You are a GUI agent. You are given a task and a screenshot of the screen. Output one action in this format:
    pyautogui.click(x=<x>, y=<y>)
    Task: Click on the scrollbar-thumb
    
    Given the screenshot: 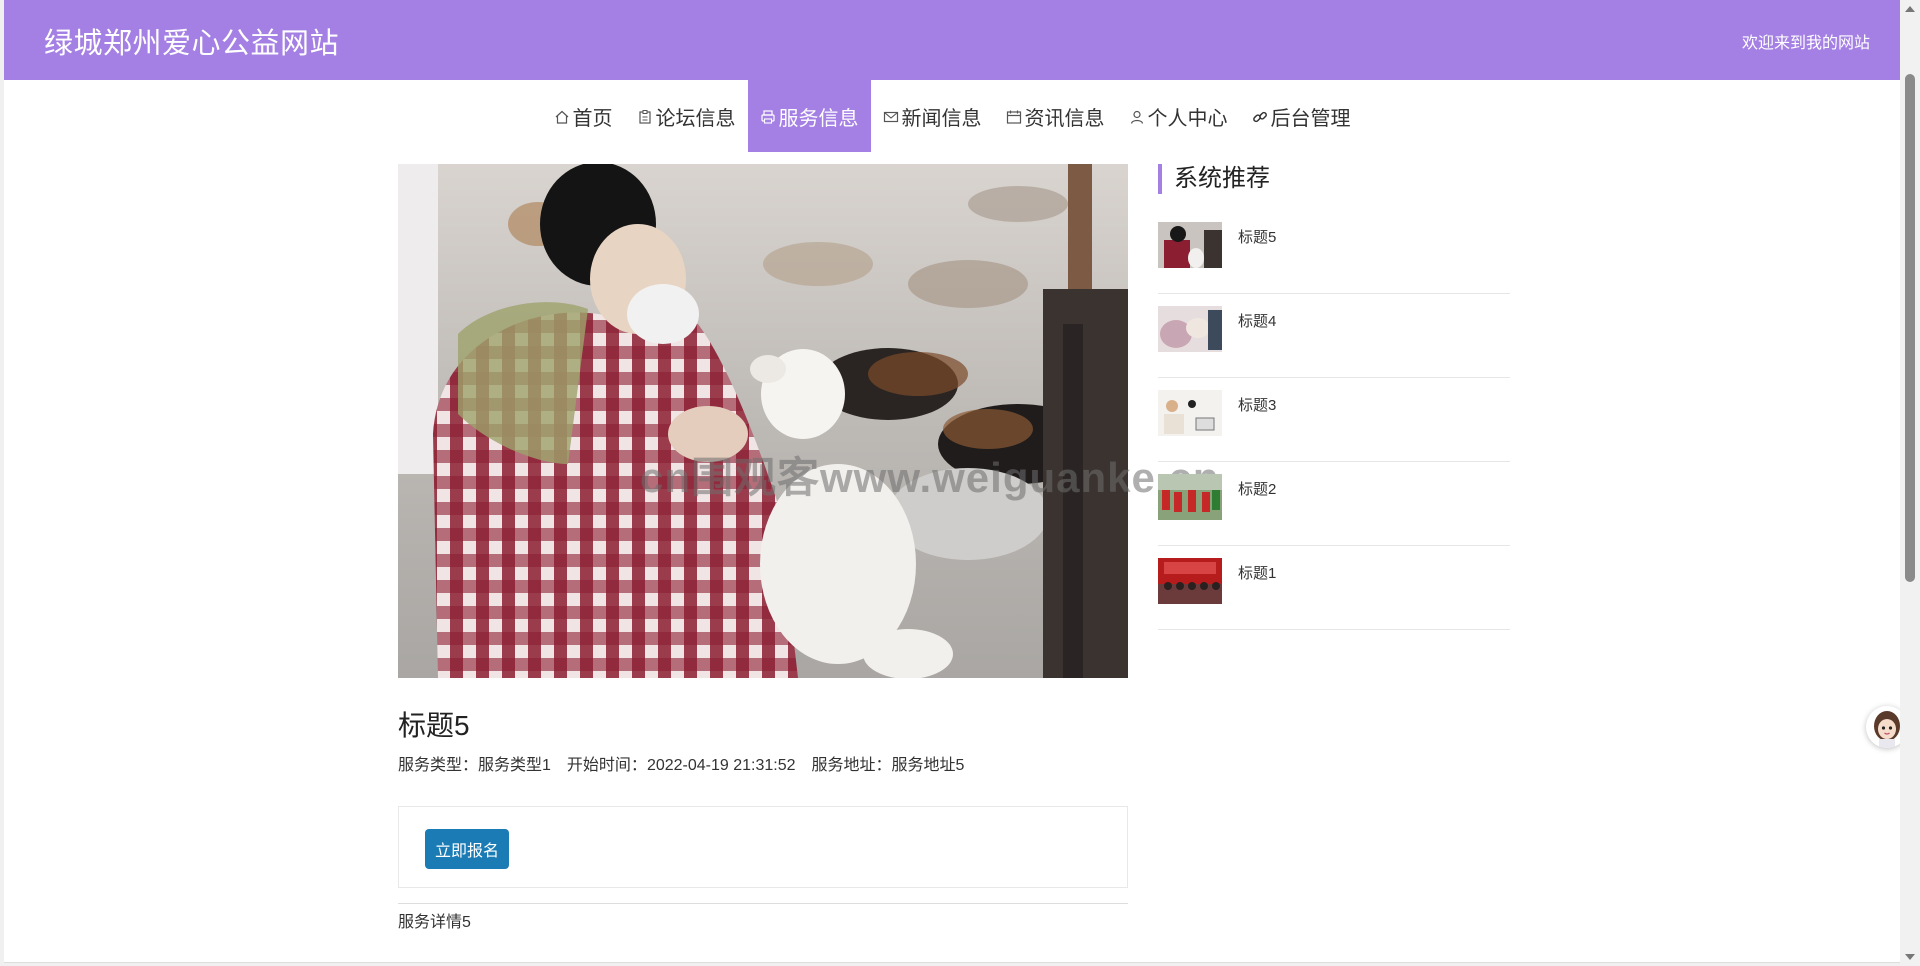 What is the action you would take?
    pyautogui.click(x=1910, y=328)
    